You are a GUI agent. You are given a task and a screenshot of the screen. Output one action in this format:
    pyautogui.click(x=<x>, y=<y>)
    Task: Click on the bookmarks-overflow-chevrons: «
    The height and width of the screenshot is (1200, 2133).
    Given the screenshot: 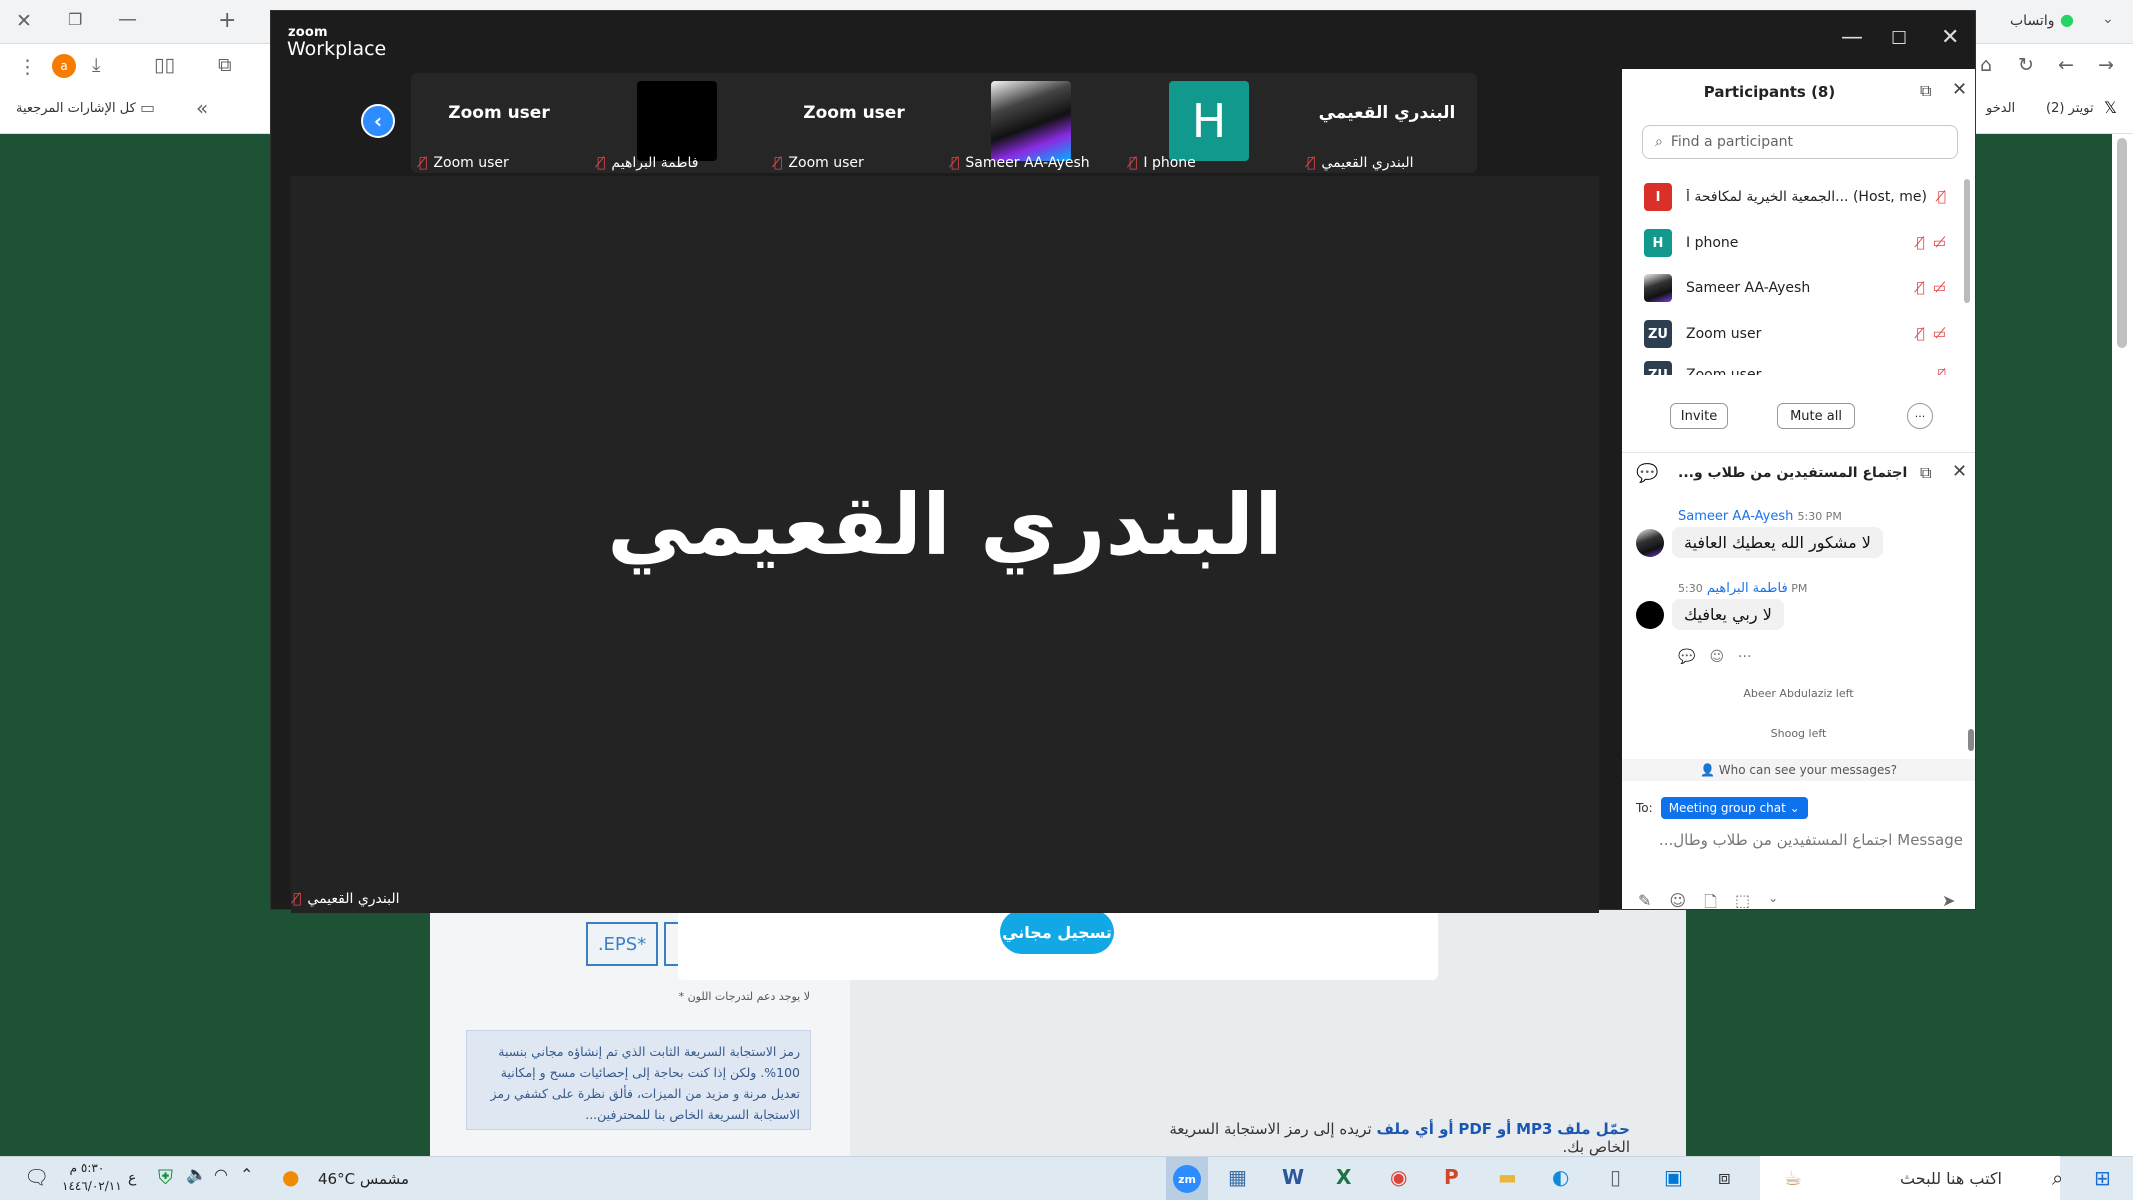 What is the action you would take?
    pyautogui.click(x=202, y=108)
    